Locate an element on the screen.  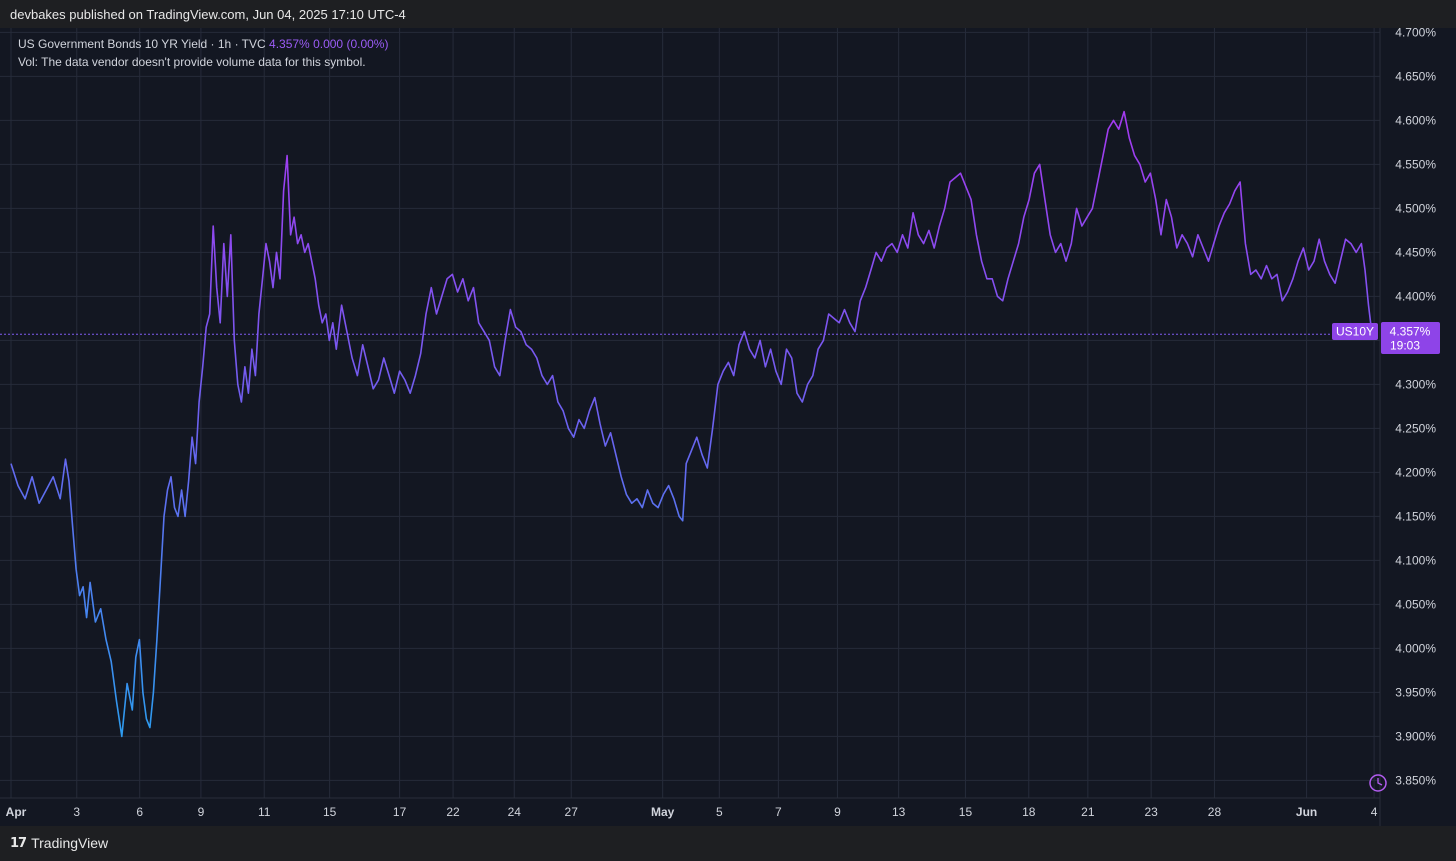
y-tick-label: 3.850% is located at coordinates (1415, 780).